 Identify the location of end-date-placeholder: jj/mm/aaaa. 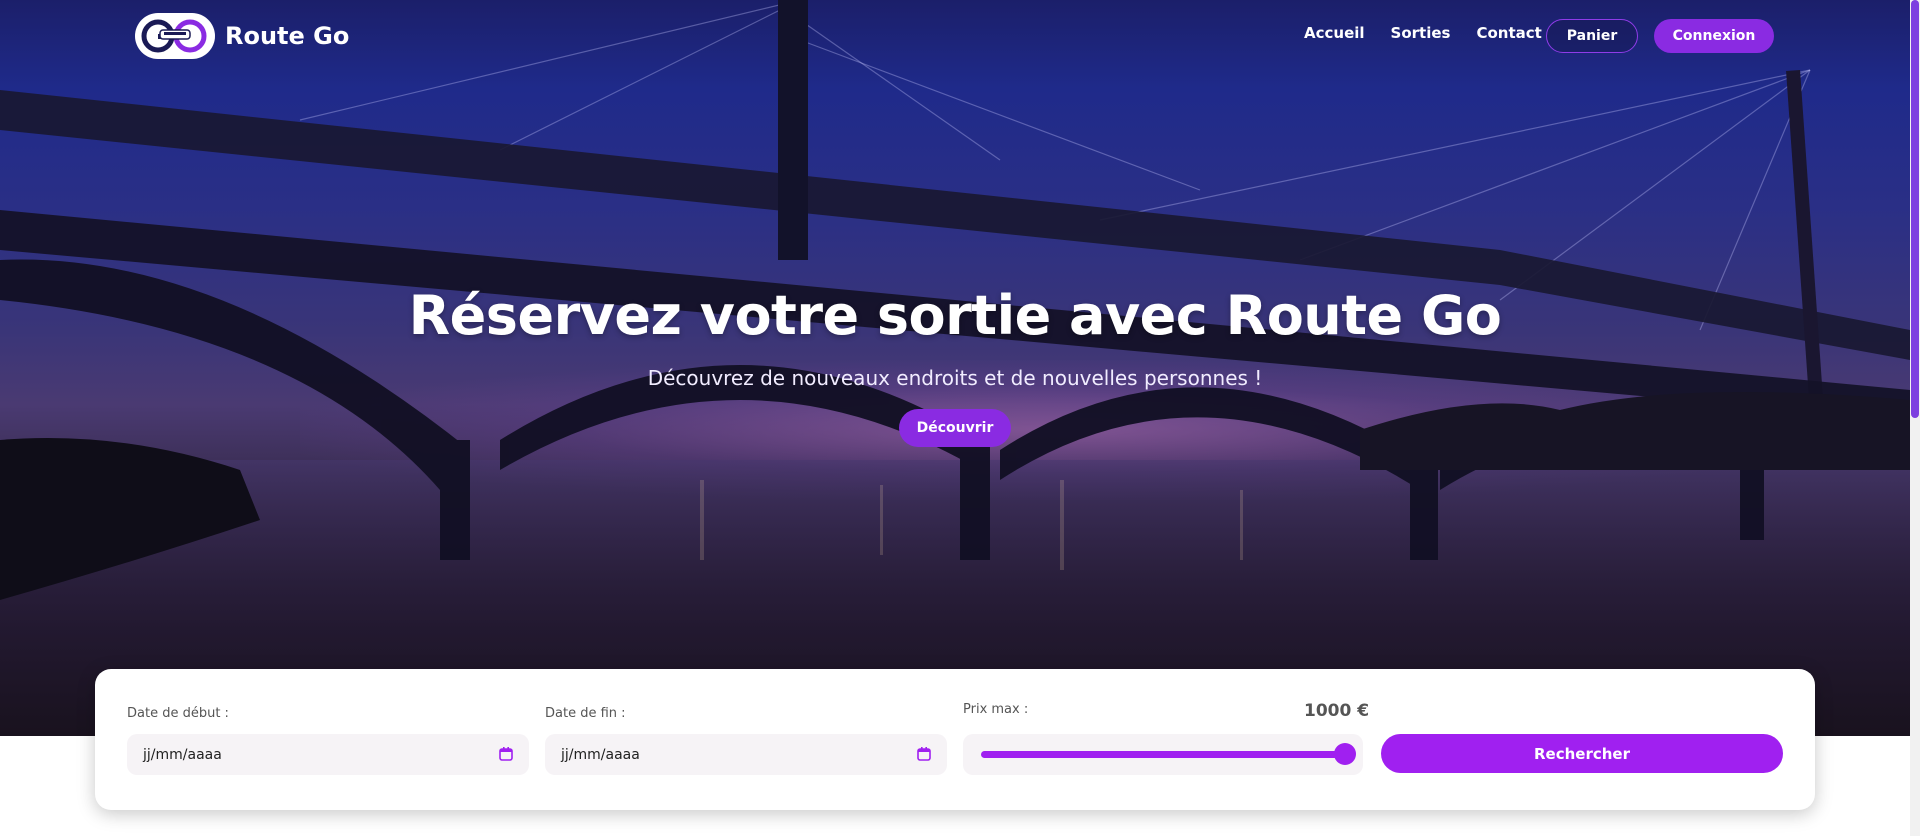
(600, 754).